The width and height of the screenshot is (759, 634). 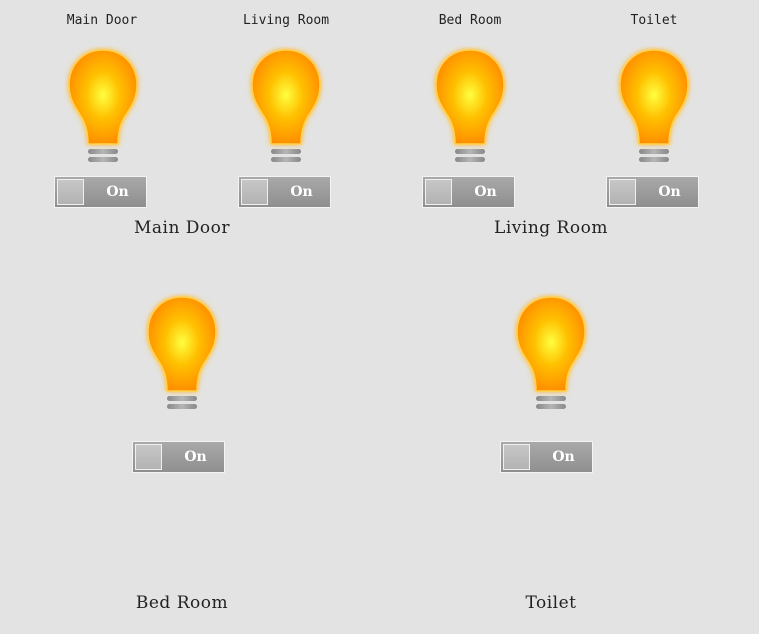 I want to click on main-door-toggle: On, so click(x=100, y=192).